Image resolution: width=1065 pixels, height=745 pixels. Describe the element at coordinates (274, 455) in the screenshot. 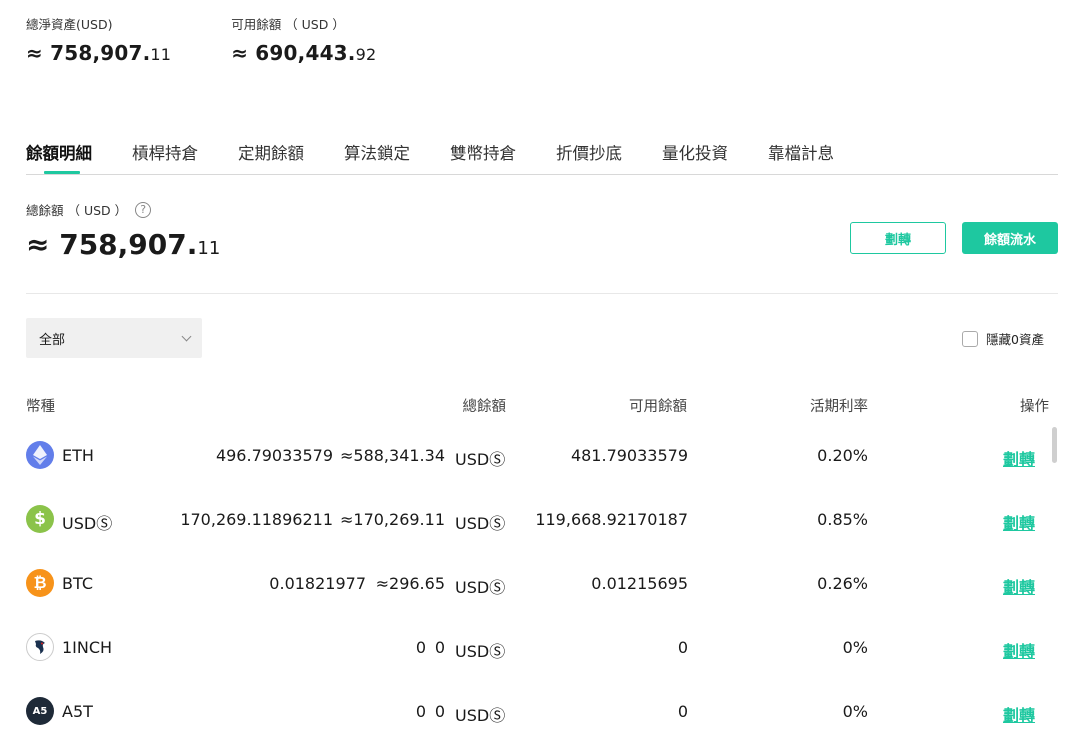

I see `total-balance: 496.79033579` at that location.